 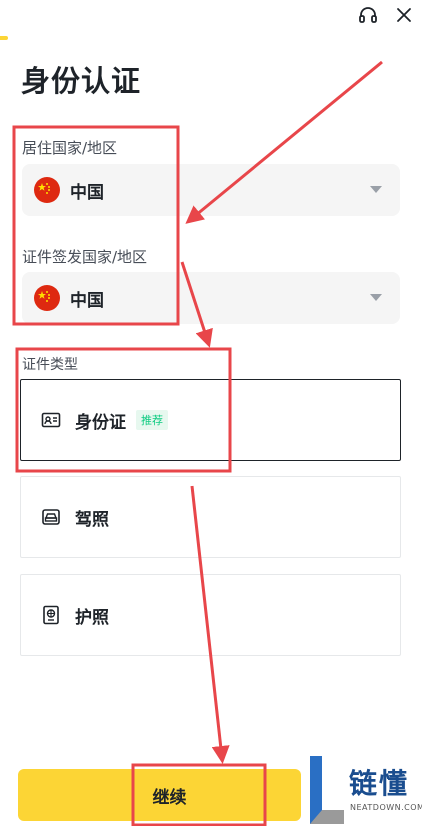 I want to click on car-icon, so click(x=51, y=517).